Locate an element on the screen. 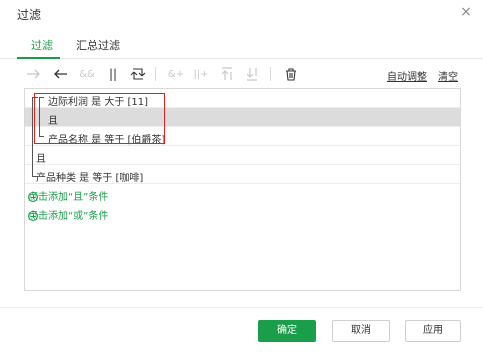 Image resolution: width=483 pixels, height=352 pixels. close-icon: × is located at coordinates (466, 12).